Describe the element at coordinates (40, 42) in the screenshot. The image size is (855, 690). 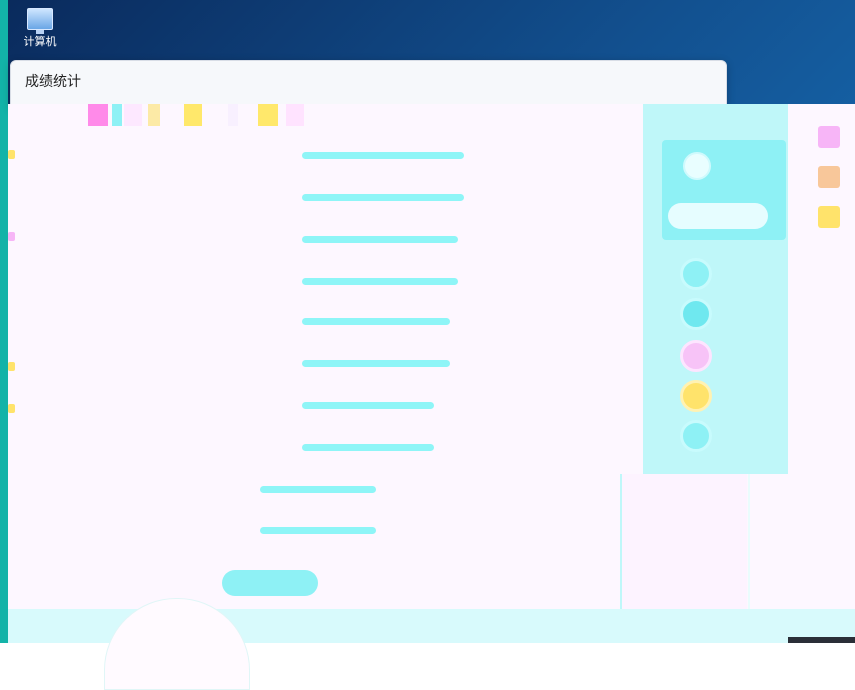
I see `desktop-icon-label: 计算机` at that location.